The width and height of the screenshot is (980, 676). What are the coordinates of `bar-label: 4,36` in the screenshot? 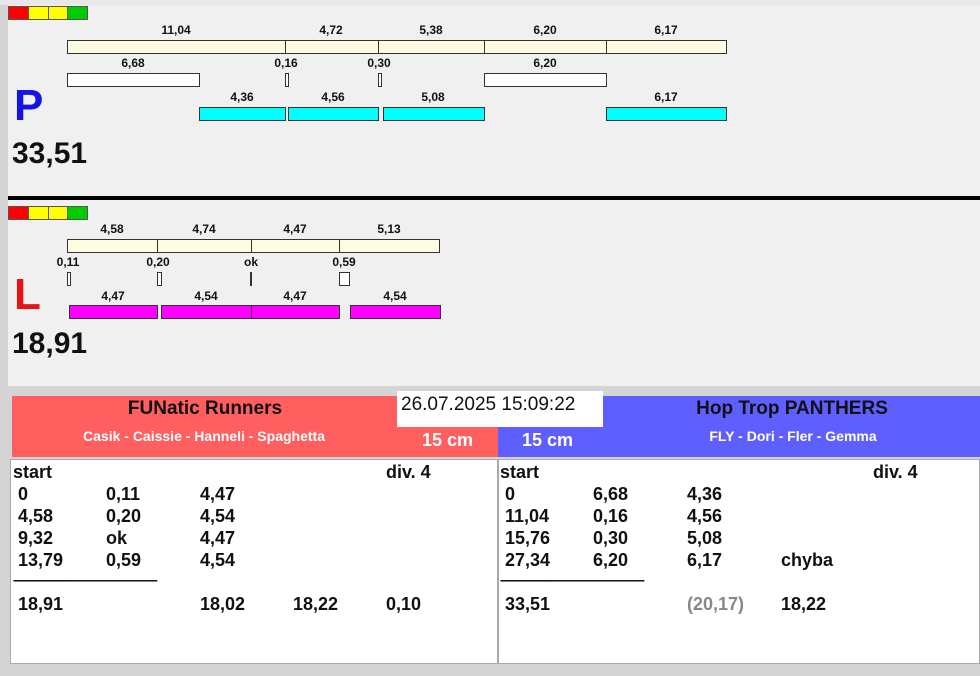 It's located at (242, 97).